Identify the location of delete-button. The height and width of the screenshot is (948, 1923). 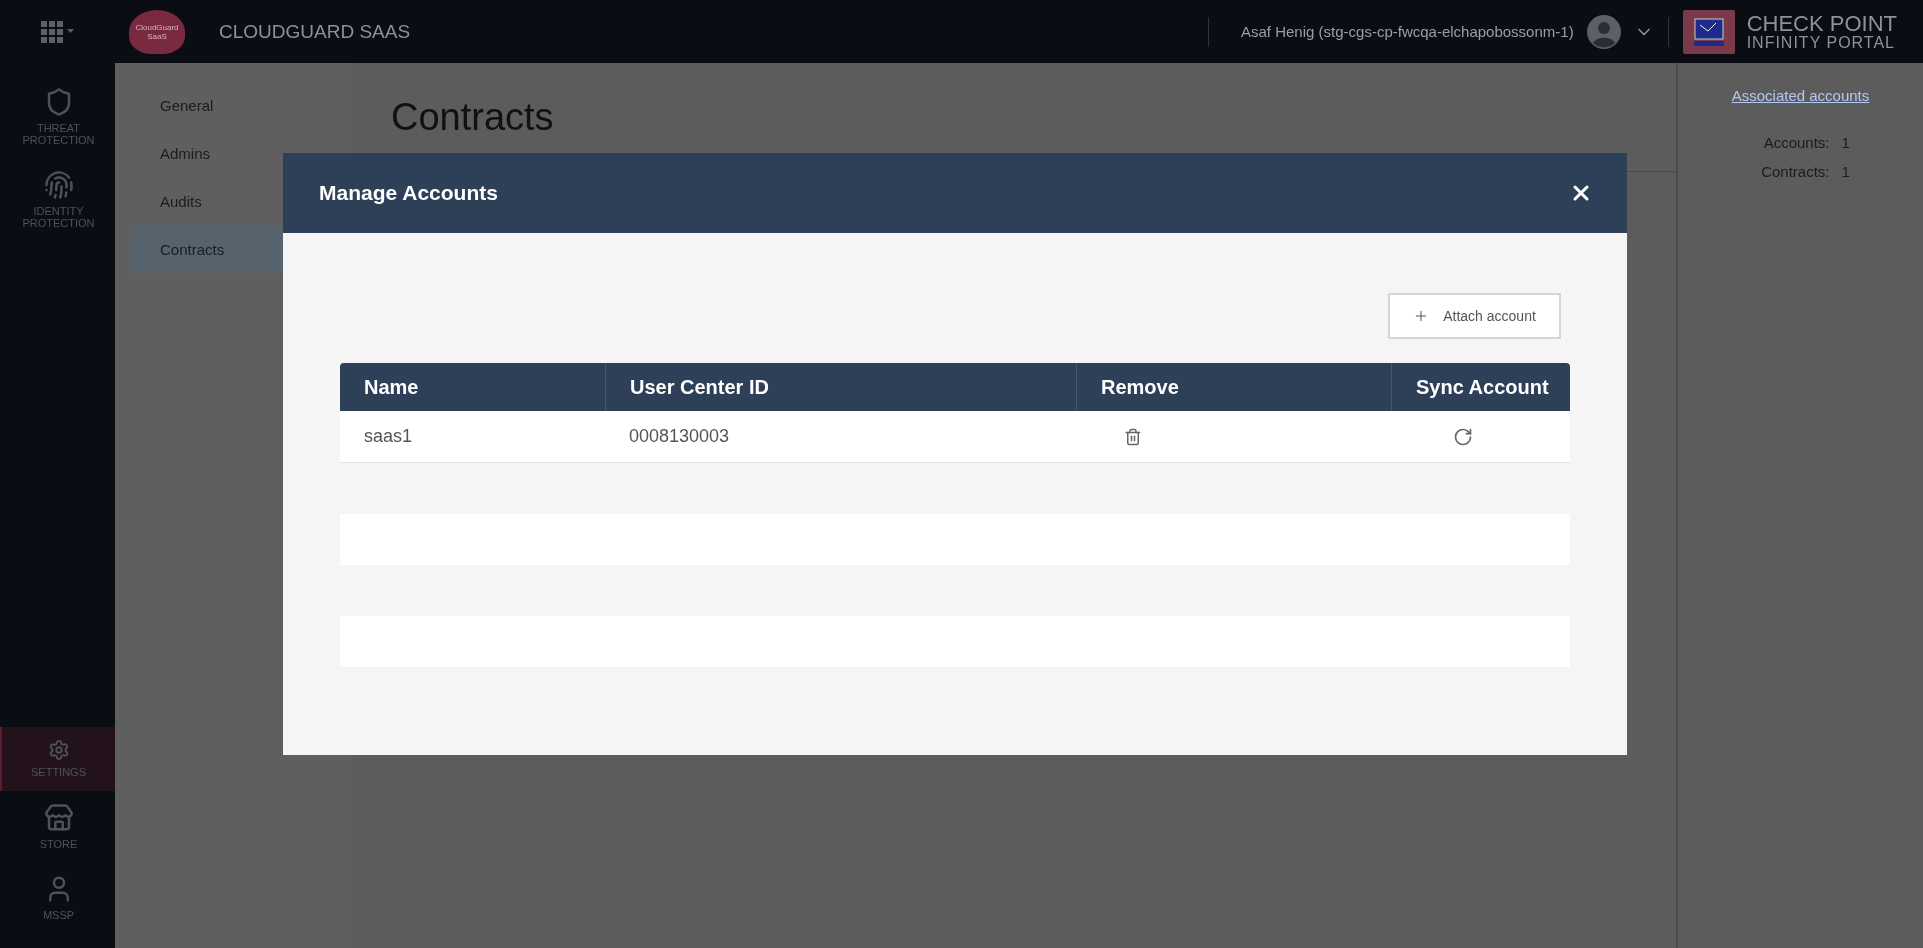
(1133, 436).